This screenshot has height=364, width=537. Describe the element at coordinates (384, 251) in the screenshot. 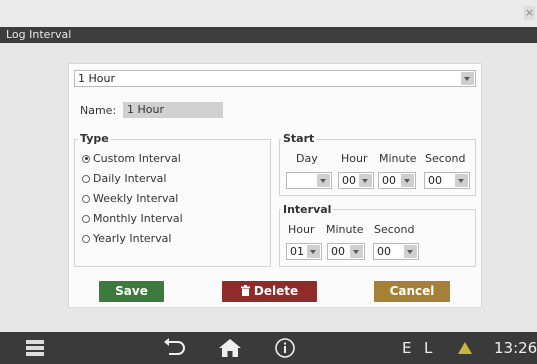

I see `interval-second-value: 00` at that location.